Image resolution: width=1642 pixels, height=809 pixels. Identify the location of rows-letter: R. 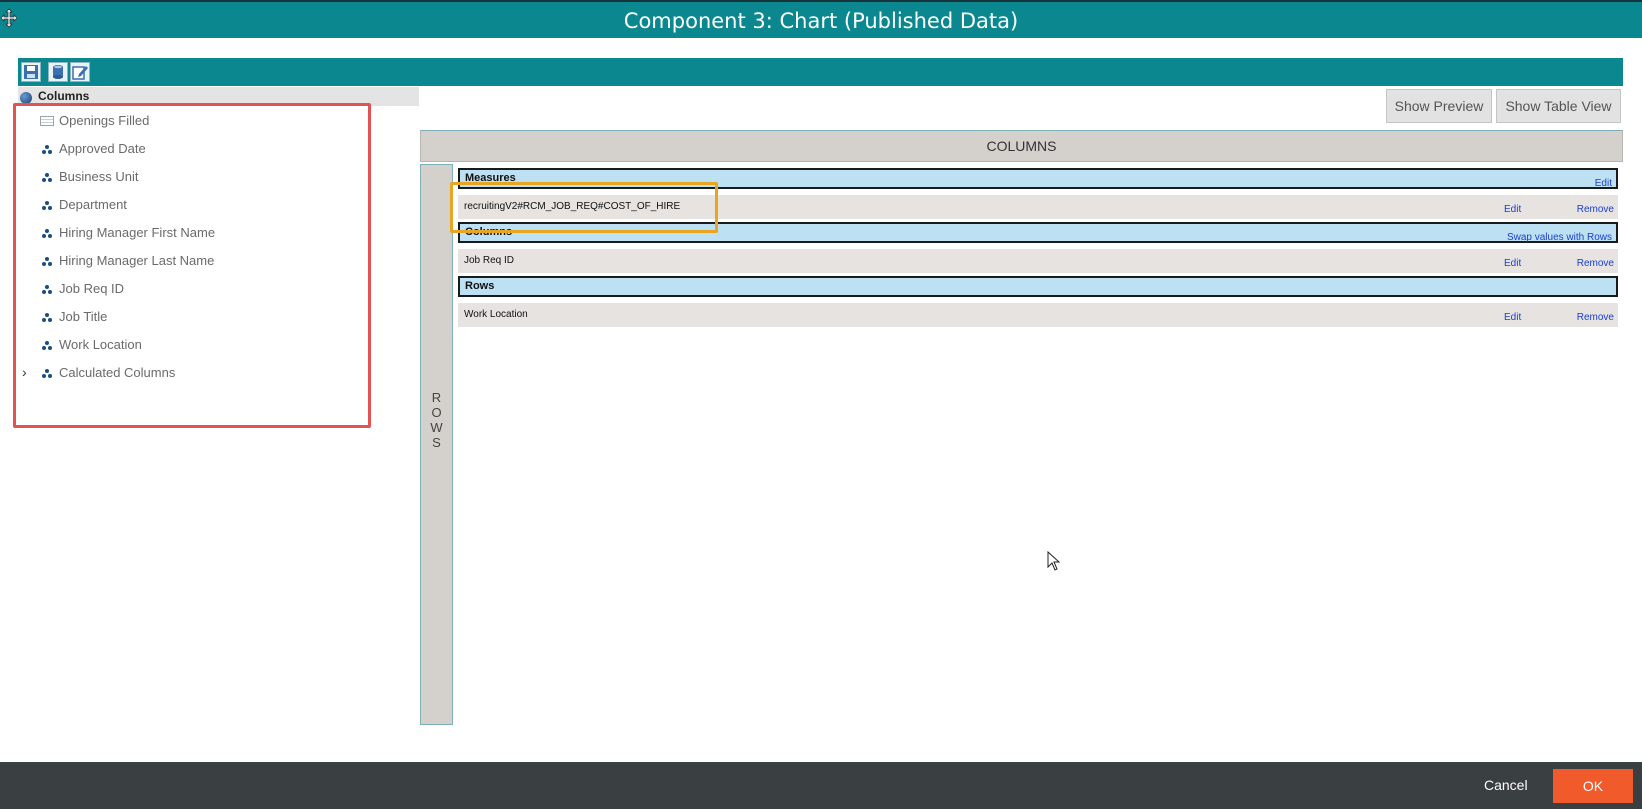
(436, 397).